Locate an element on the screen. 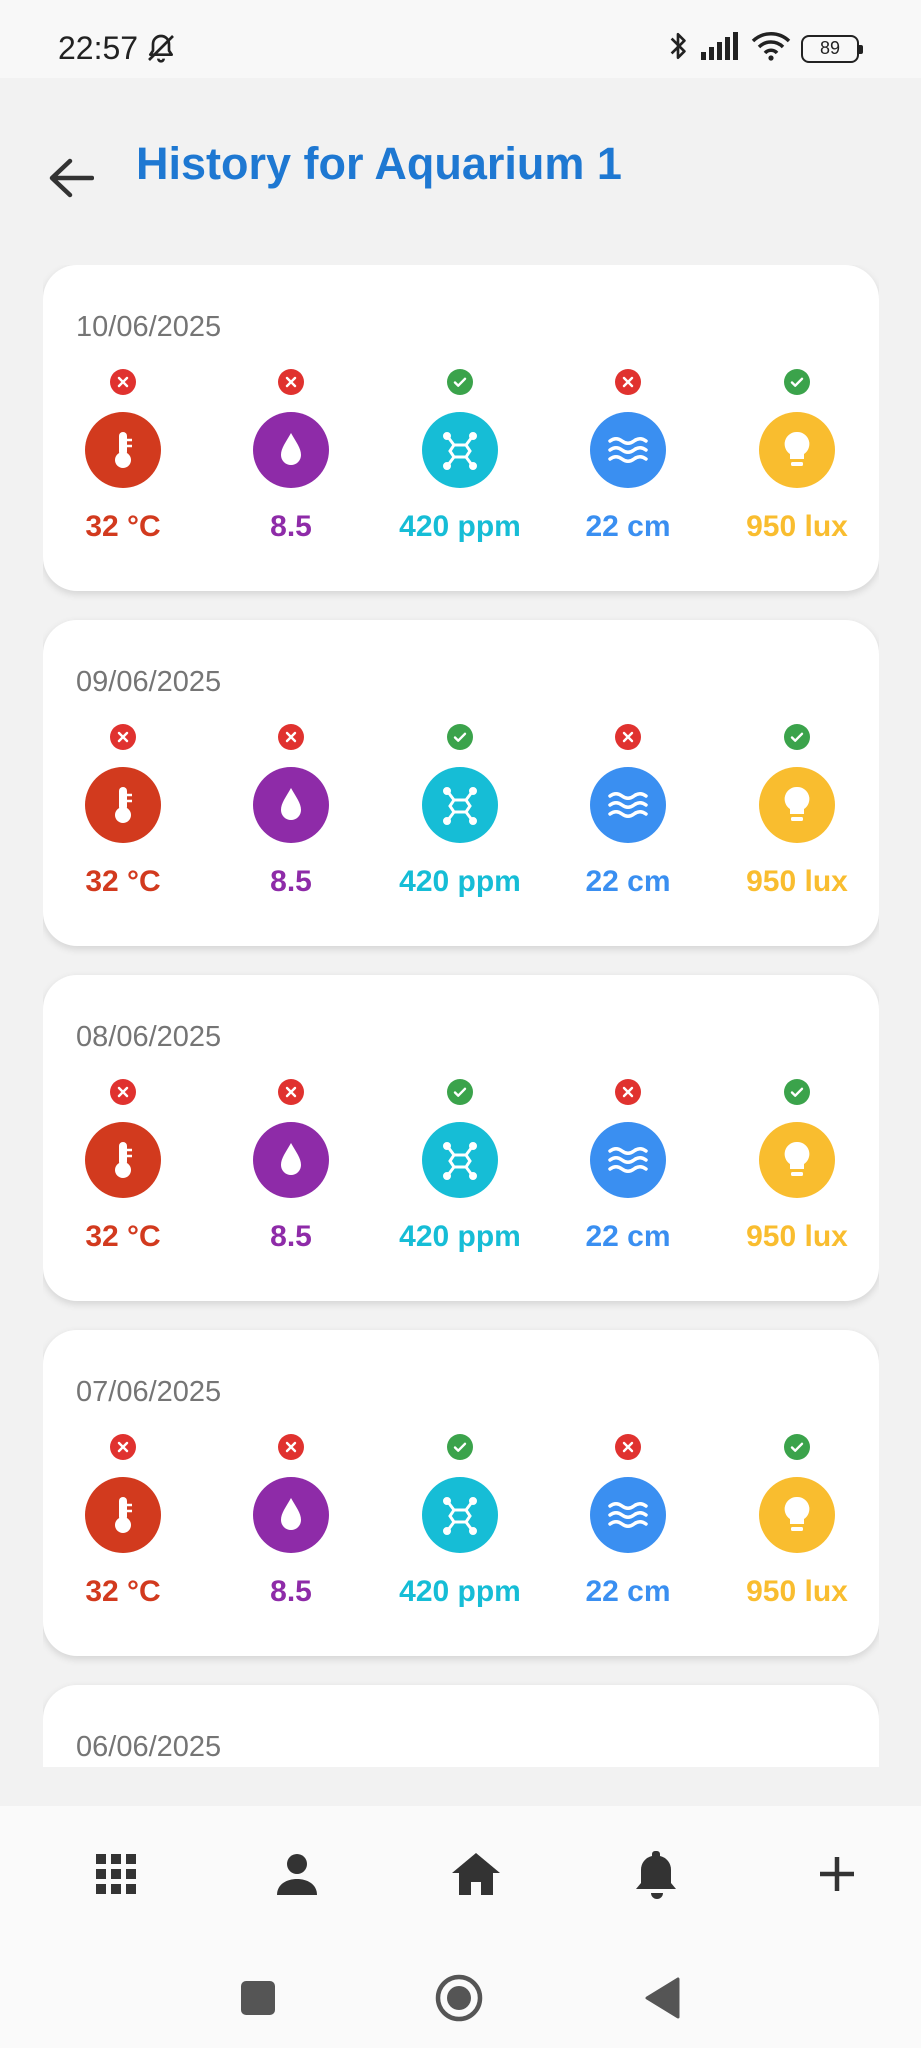  nav-profile-button is located at coordinates (297, 1876).